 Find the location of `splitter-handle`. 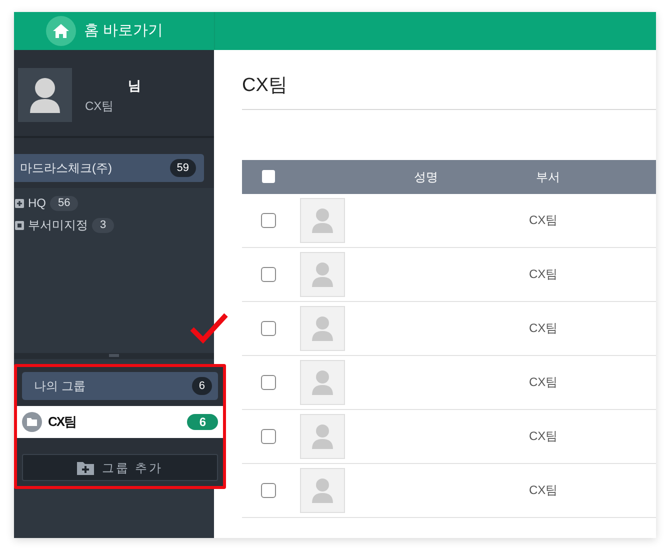

splitter-handle is located at coordinates (114, 356).